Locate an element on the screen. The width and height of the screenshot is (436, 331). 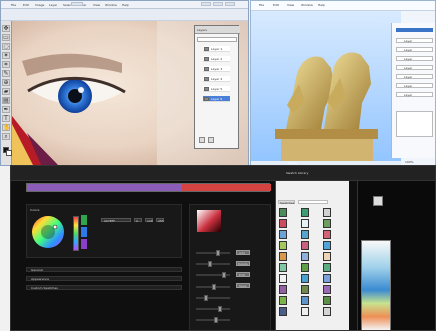
stamp-tool-icon: ⊕ is located at coordinates (6, 82).